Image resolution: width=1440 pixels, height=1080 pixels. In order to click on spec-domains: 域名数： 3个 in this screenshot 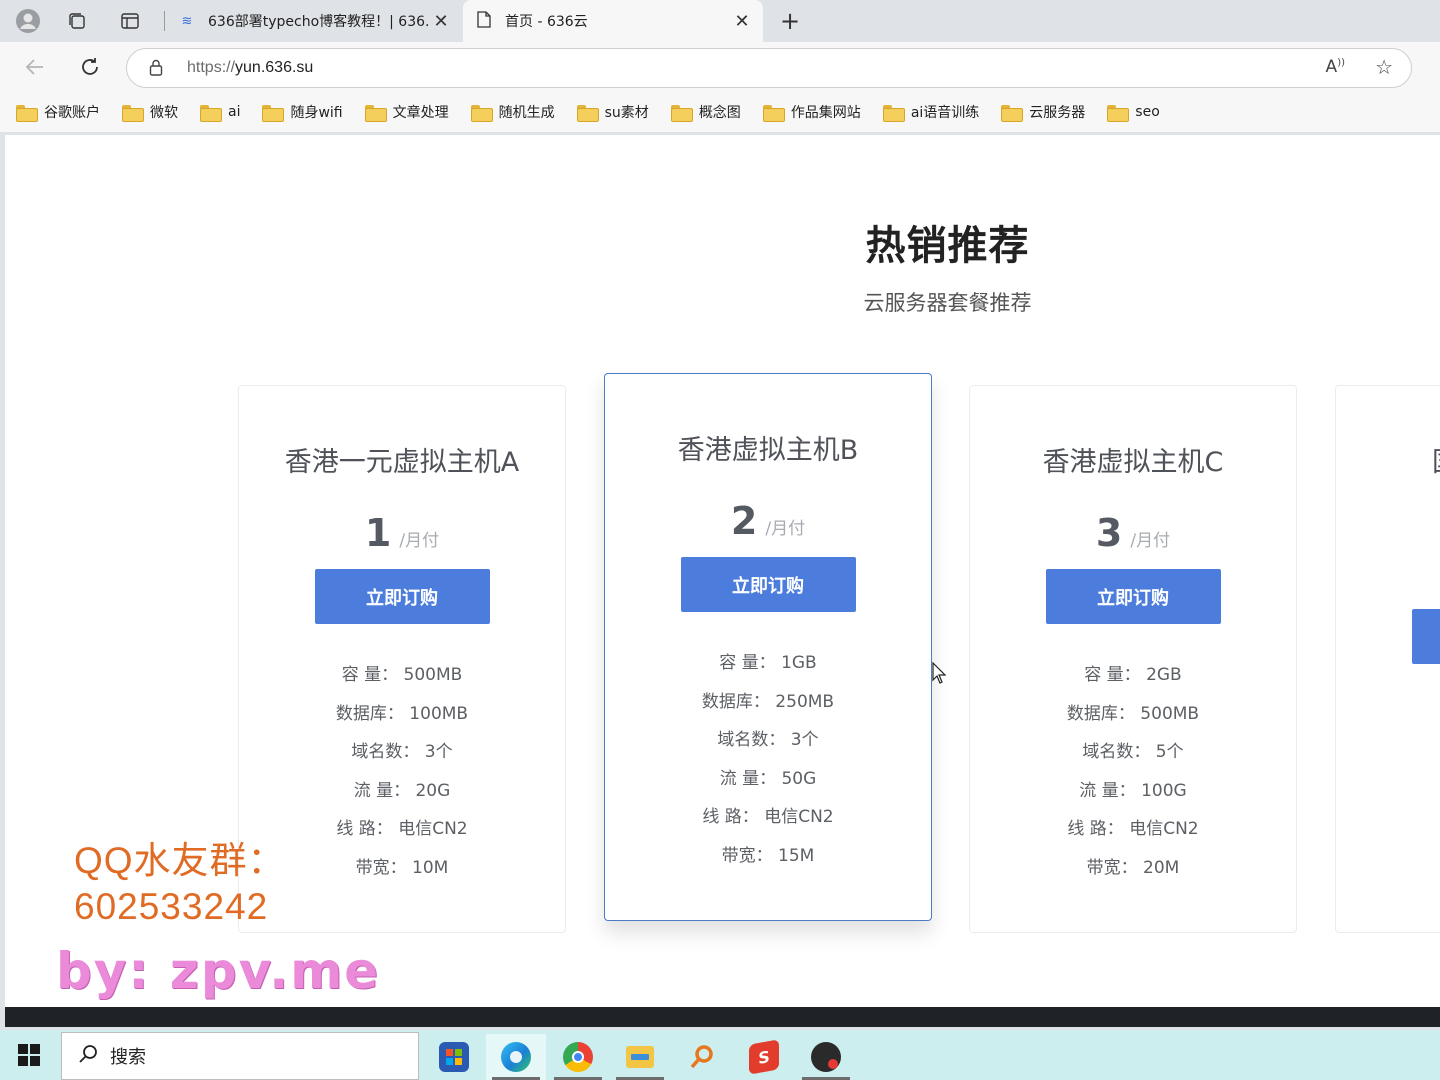, I will do `click(768, 740)`.